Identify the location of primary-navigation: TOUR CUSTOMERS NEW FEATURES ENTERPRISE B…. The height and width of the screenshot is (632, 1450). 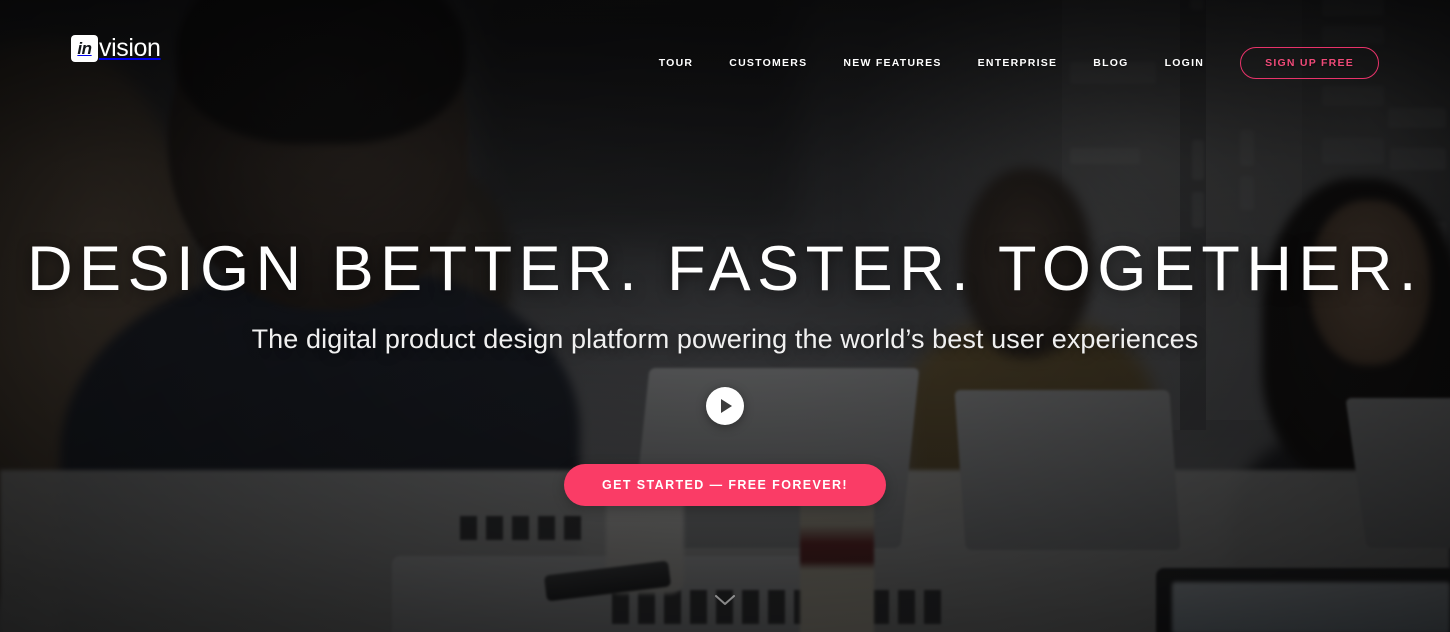
(1019, 63).